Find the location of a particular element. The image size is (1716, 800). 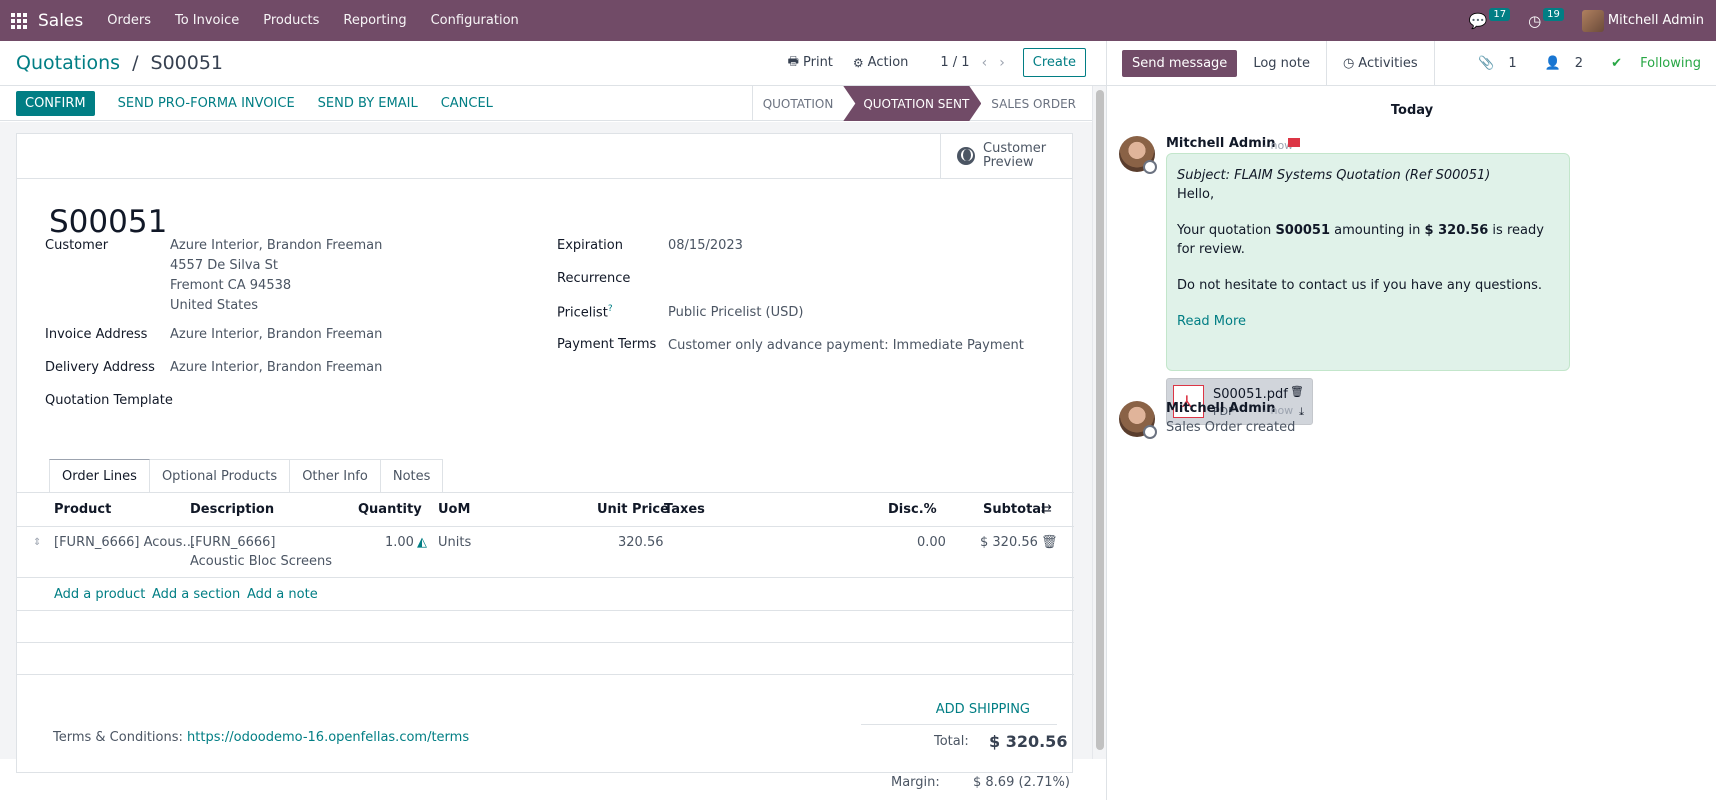

cell-uom: Units is located at coordinates (454, 542).